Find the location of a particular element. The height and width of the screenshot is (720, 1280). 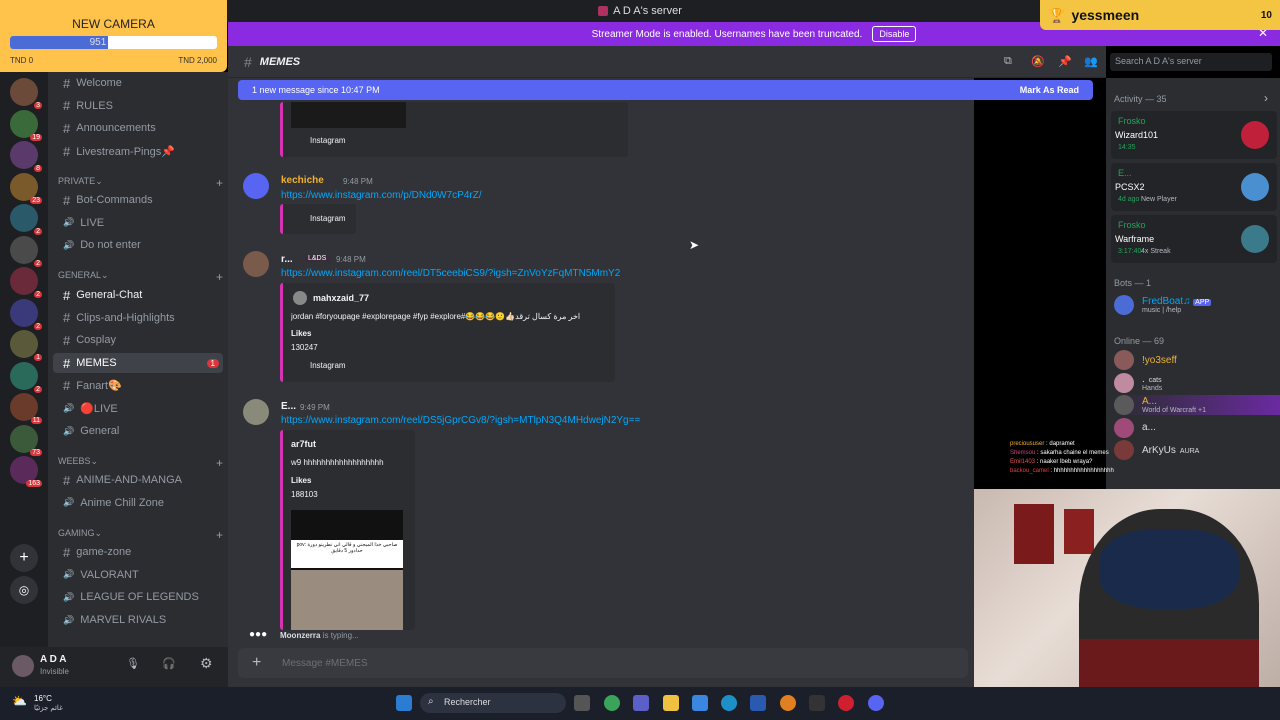

threads-icon: ⧉ is located at coordinates (1008, 61).